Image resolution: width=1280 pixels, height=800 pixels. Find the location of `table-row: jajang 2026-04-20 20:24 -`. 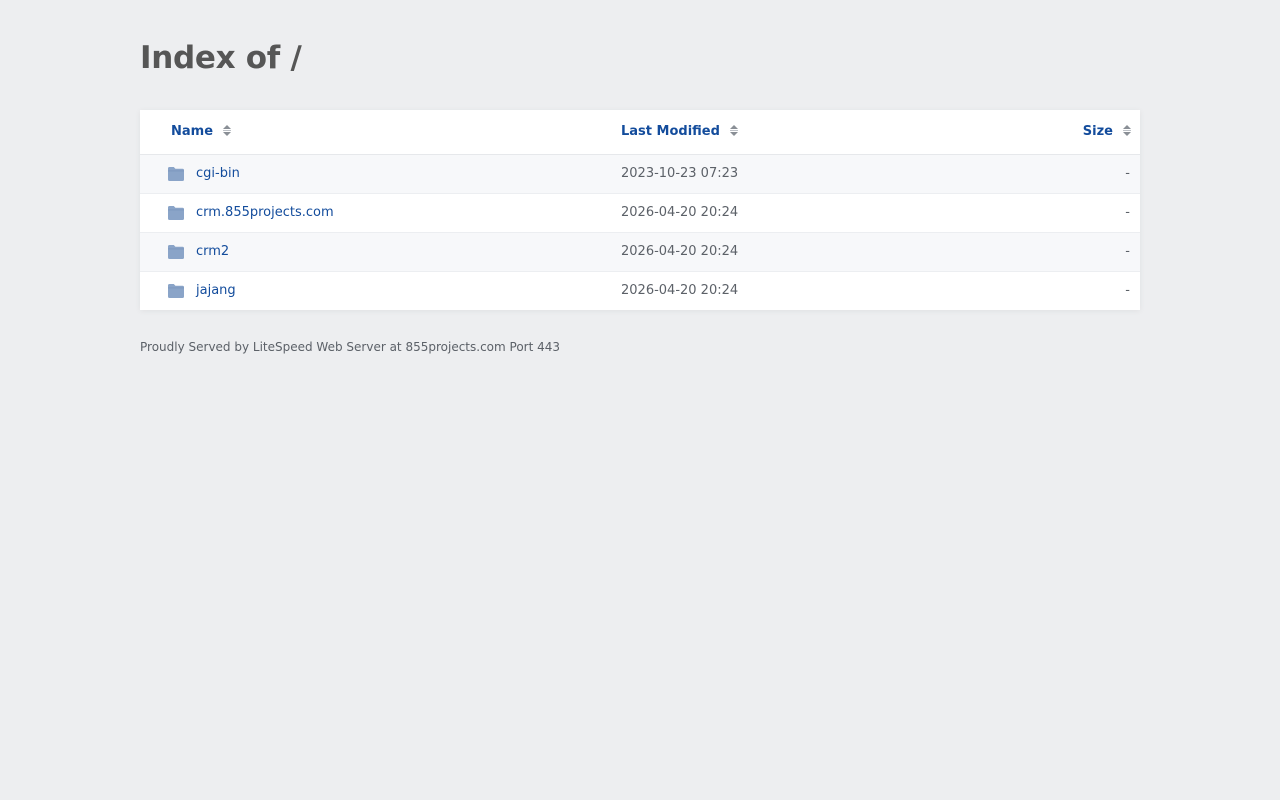

table-row: jajang 2026-04-20 20:24 - is located at coordinates (640, 291).